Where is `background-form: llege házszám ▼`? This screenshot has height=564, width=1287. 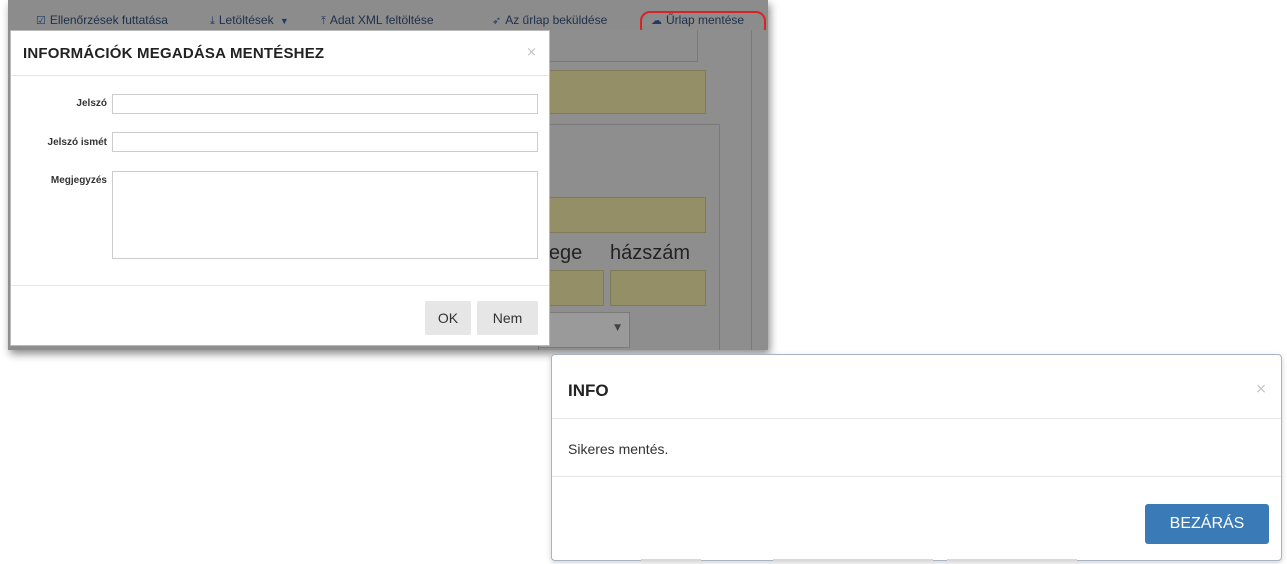
background-form: llege házszám ▼ is located at coordinates (653, 190).